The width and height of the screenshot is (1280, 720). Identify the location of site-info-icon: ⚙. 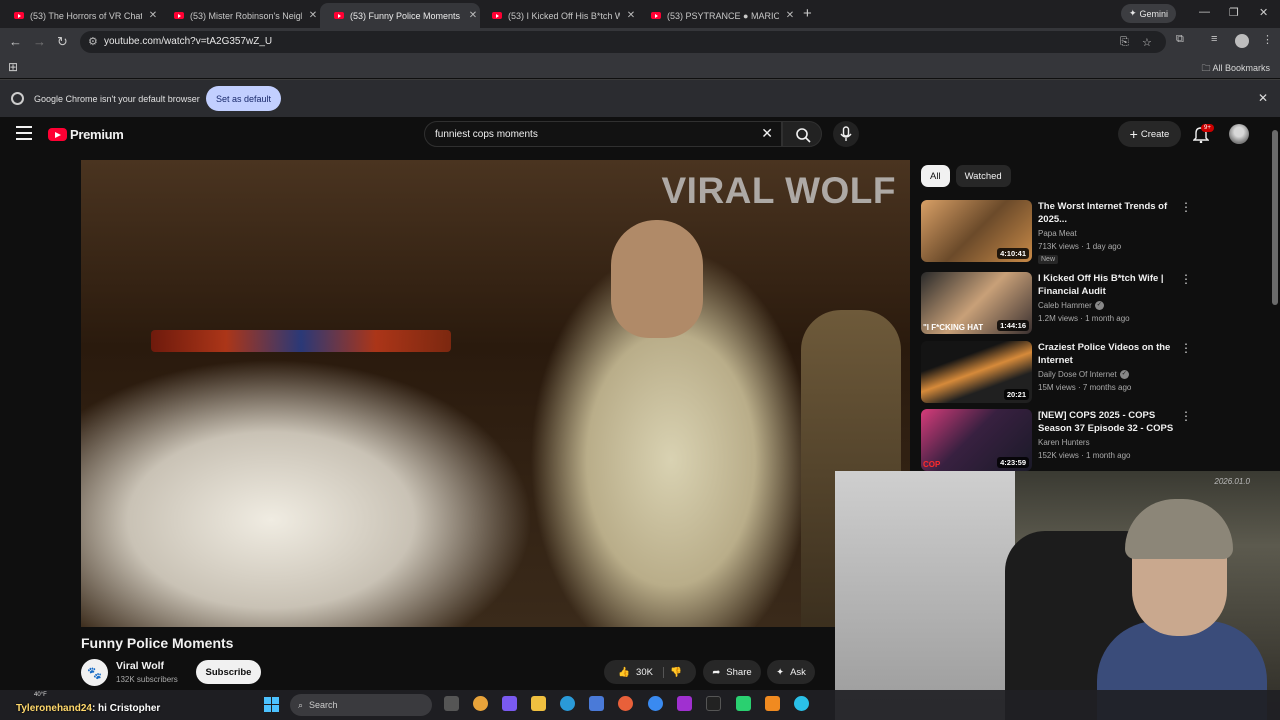
(93, 41).